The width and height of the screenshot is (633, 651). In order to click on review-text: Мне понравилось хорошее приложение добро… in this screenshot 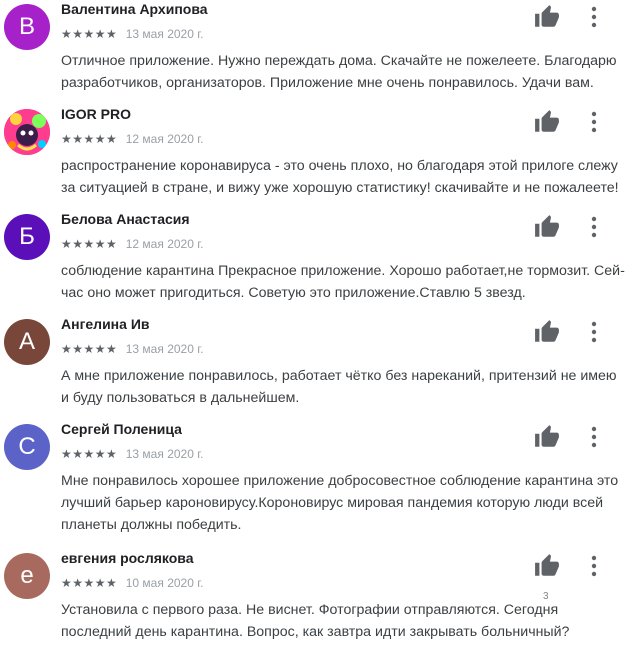, I will do `click(340, 503)`.